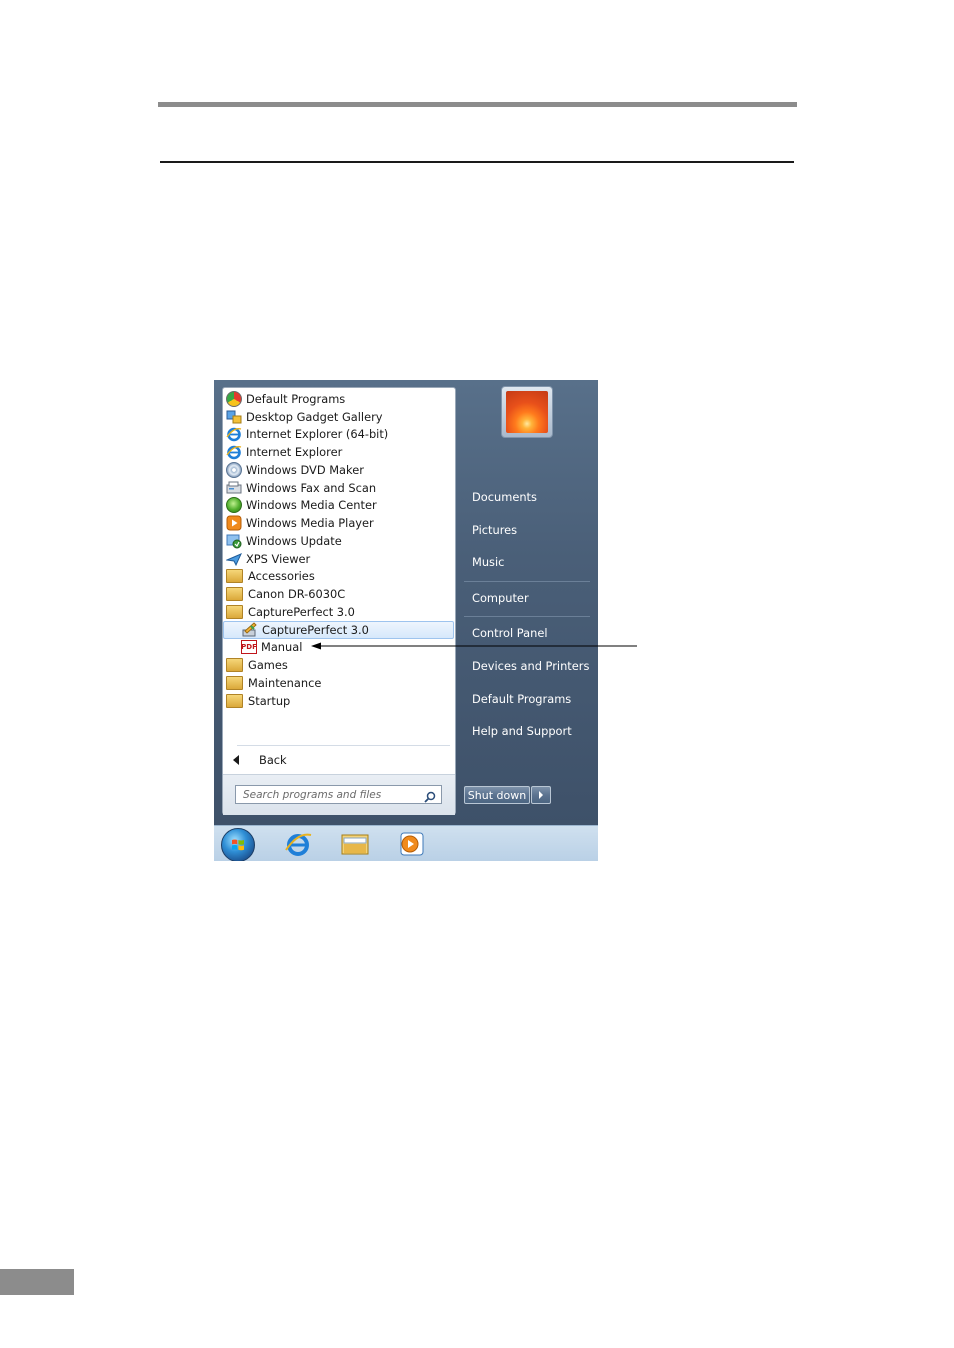 This screenshot has height=1348, width=954. I want to click on program-windows-media-center: Windows Media Center, so click(339, 506).